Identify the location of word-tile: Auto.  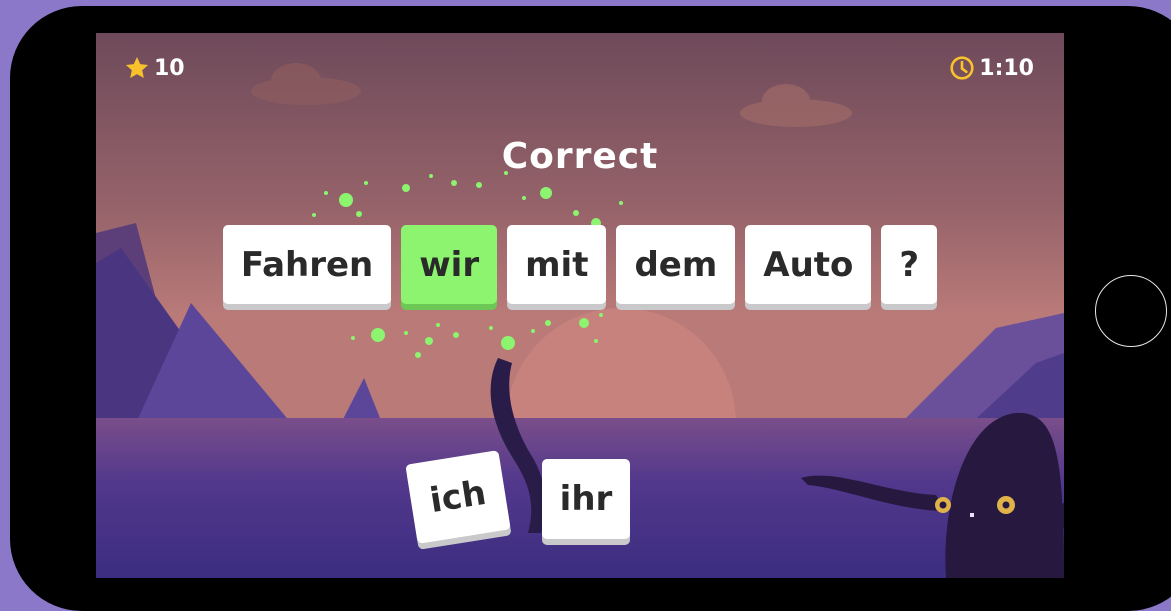
(808, 264).